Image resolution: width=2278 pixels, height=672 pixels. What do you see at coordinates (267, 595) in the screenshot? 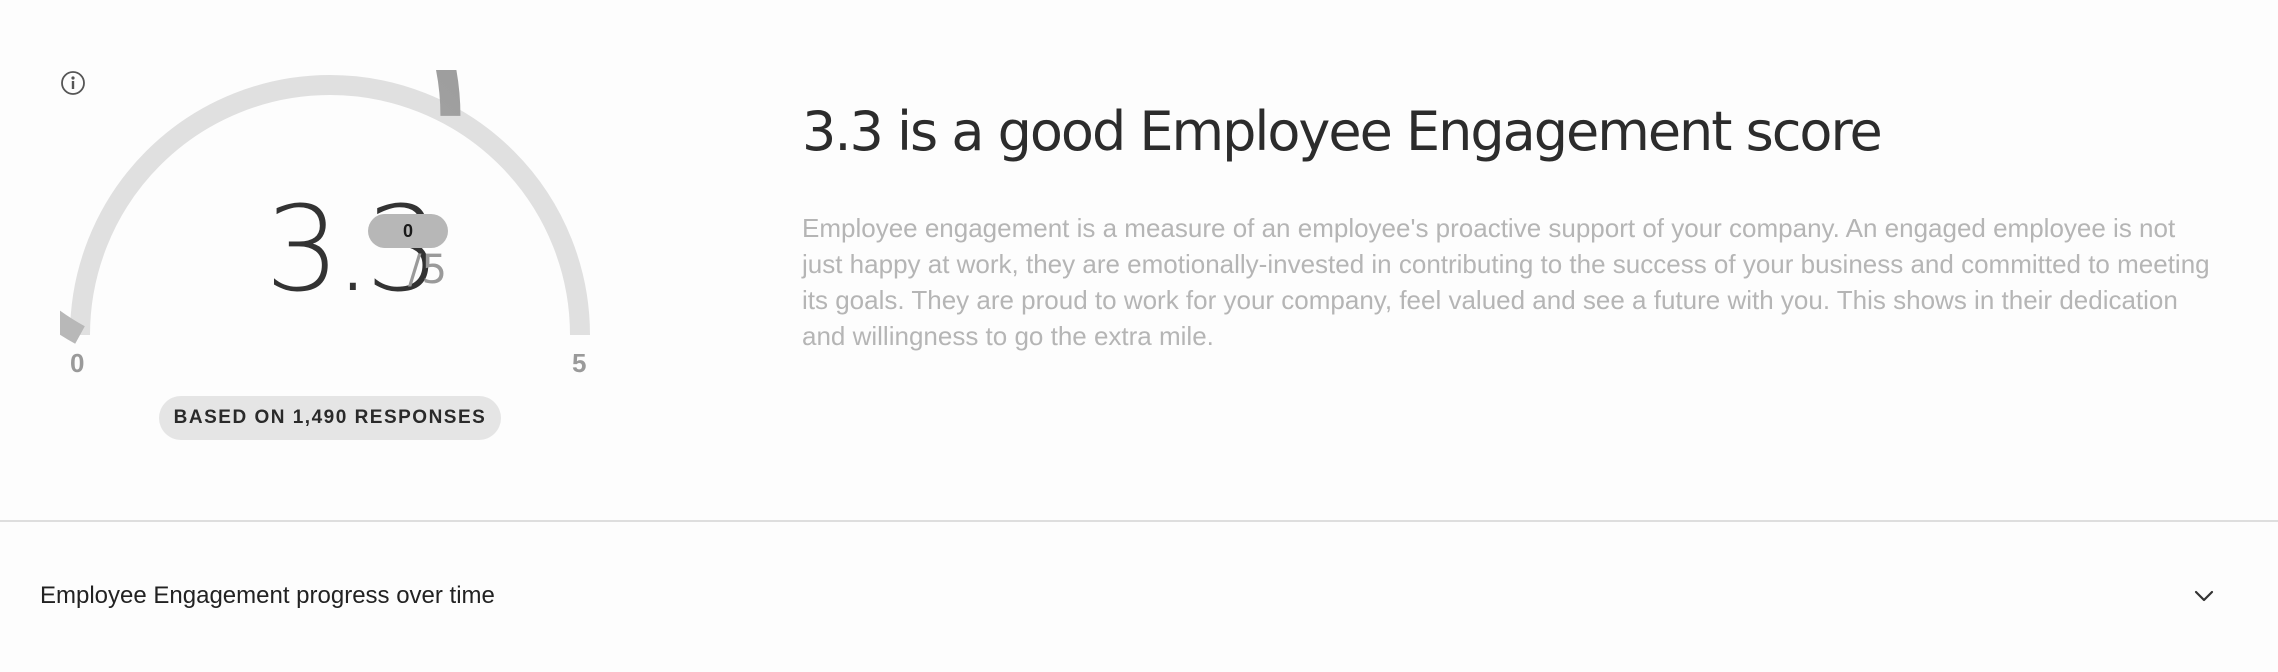
I see `accordion-title: Employee Engagement progress over time` at bounding box center [267, 595].